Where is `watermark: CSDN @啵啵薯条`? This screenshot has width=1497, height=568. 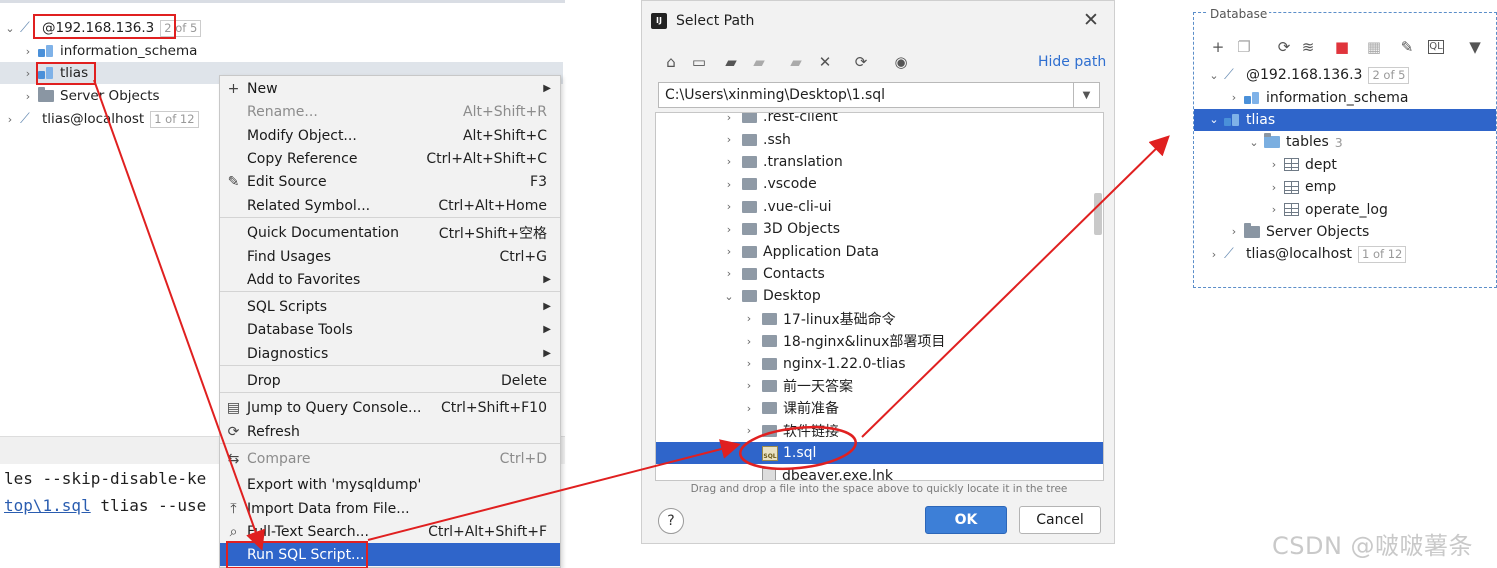 watermark: CSDN @啵啵薯条 is located at coordinates (1373, 546).